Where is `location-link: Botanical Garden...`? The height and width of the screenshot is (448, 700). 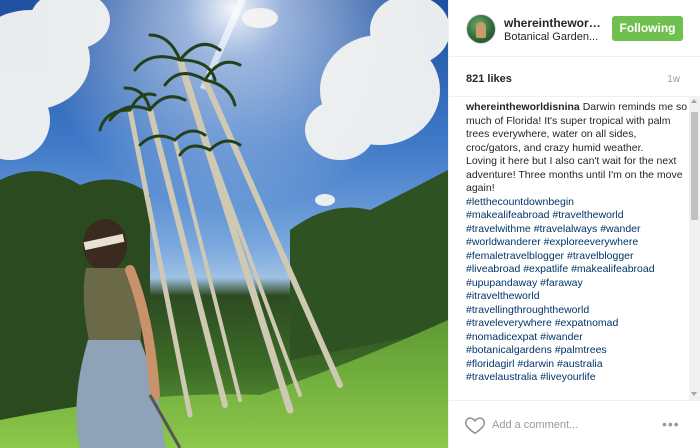 location-link: Botanical Garden... is located at coordinates (554, 37).